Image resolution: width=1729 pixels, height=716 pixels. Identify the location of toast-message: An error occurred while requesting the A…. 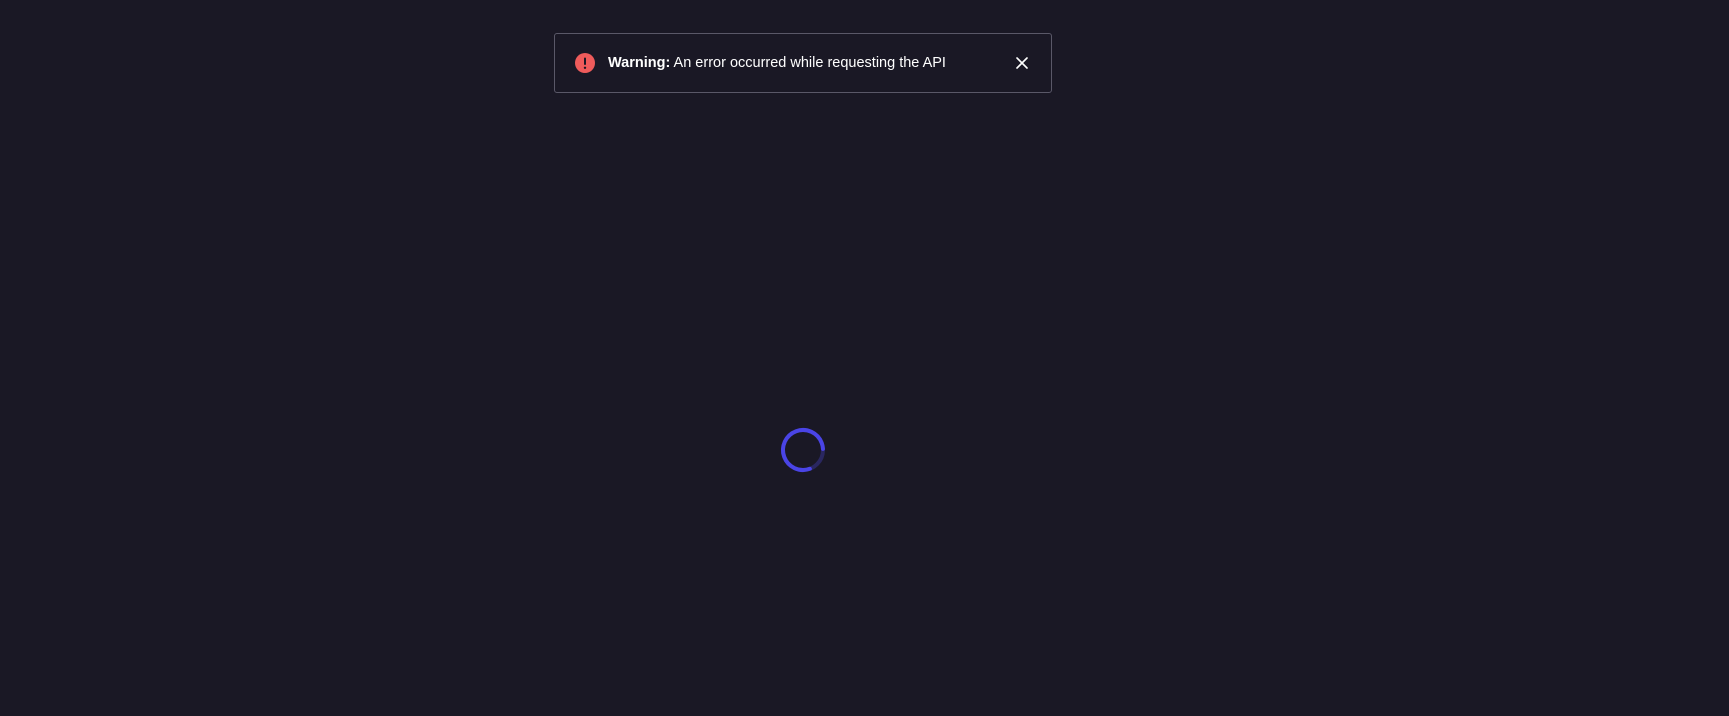
(809, 63).